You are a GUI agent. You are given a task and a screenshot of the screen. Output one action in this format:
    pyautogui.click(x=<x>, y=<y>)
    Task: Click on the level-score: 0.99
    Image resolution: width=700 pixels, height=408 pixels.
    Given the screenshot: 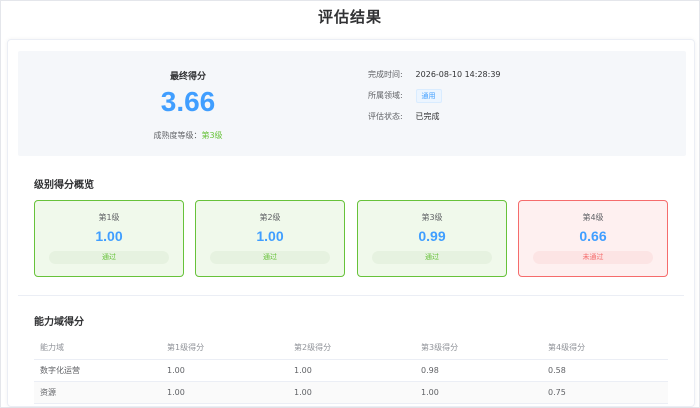 What is the action you would take?
    pyautogui.click(x=432, y=236)
    